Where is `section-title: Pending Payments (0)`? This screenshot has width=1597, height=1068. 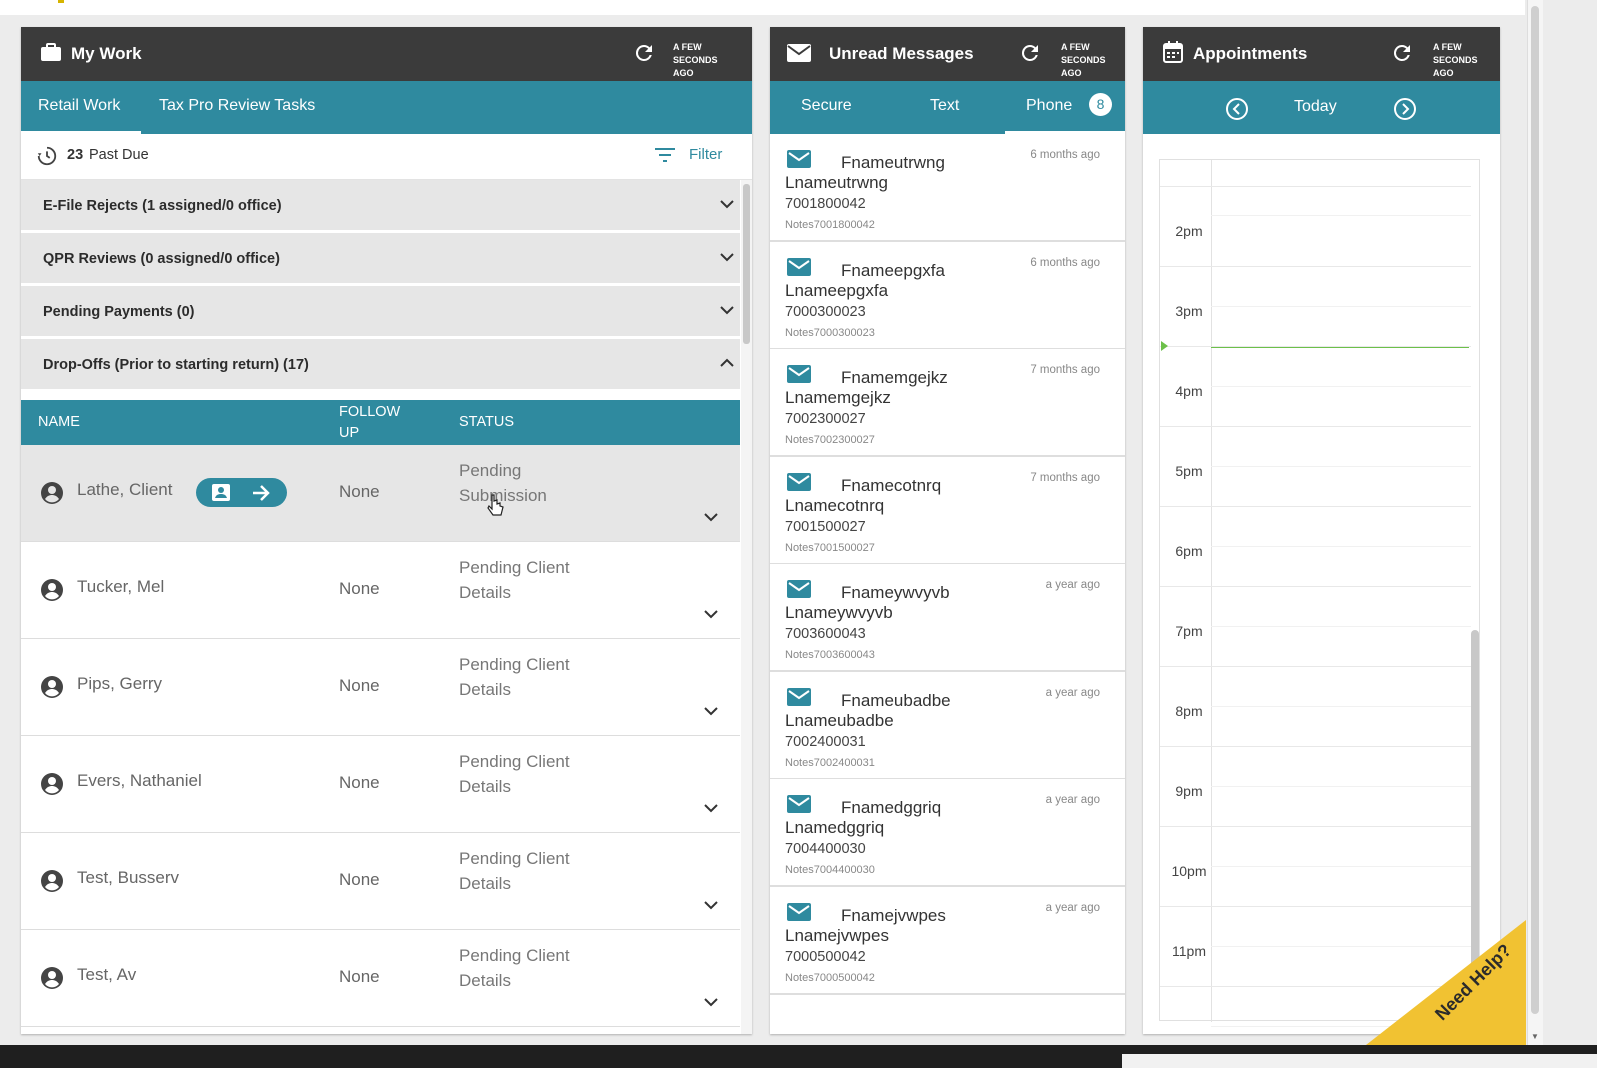
section-title: Pending Payments (0) is located at coordinates (119, 312).